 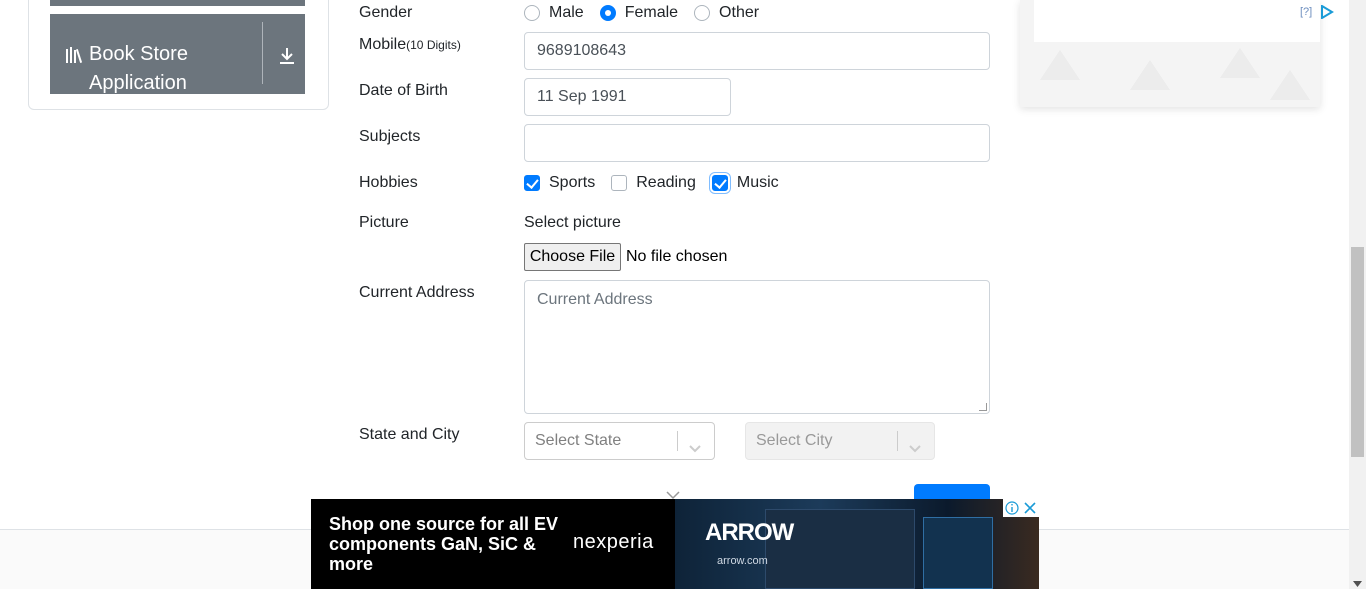 What do you see at coordinates (757, 51) in the screenshot?
I see `mobile-input: 9689108643` at bounding box center [757, 51].